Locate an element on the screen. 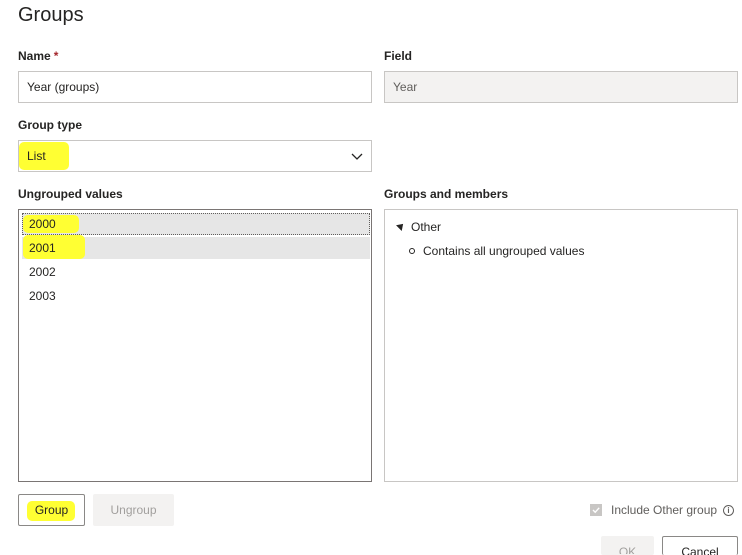  group-type-dropdown: List is located at coordinates (195, 156).